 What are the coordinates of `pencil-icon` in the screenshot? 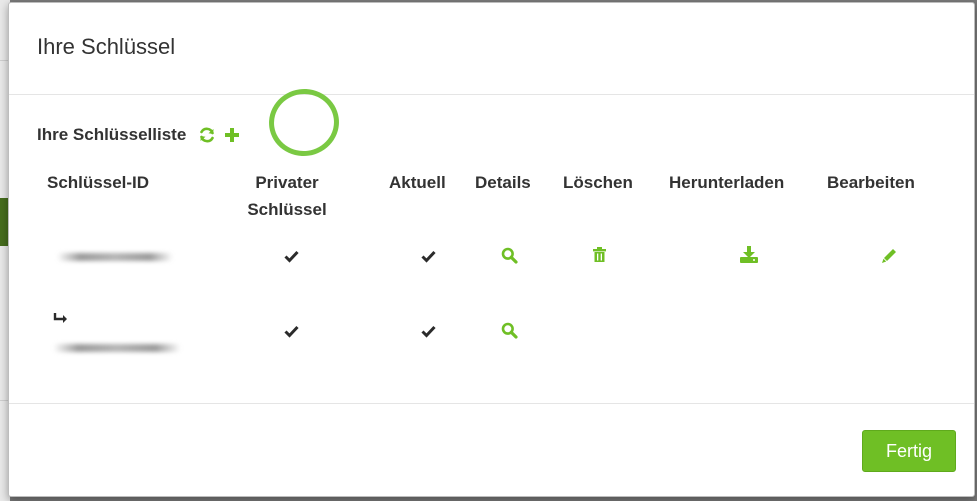 It's located at (889, 255).